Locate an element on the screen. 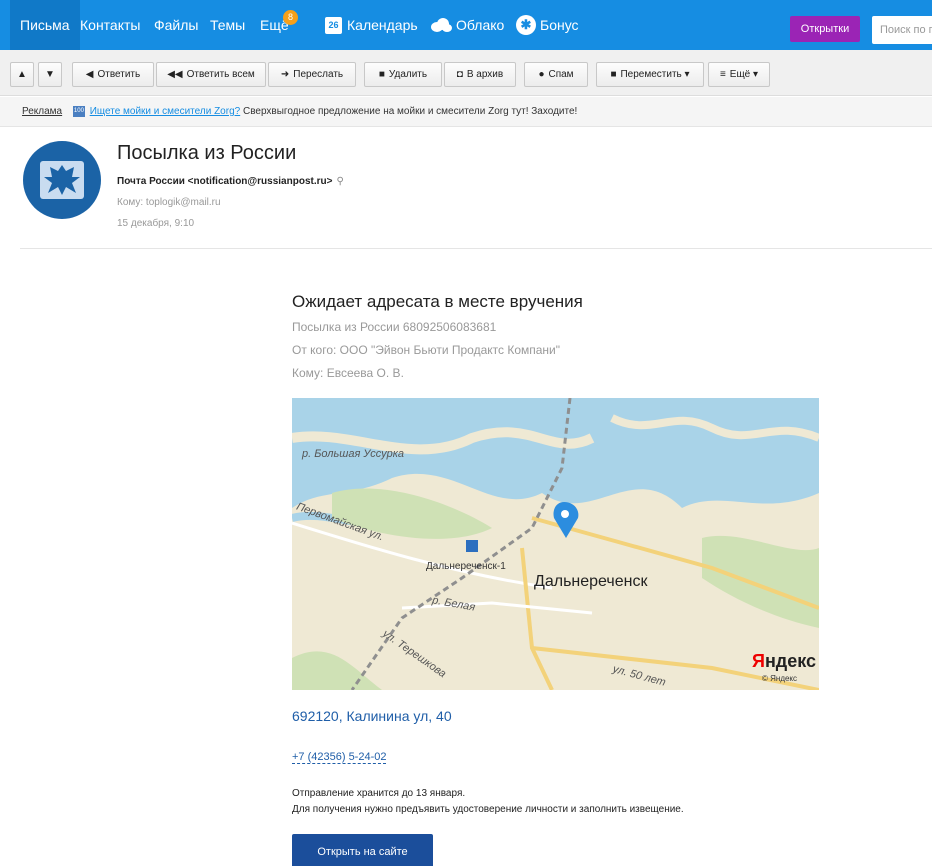  forward-label: Переслать is located at coordinates (318, 74).